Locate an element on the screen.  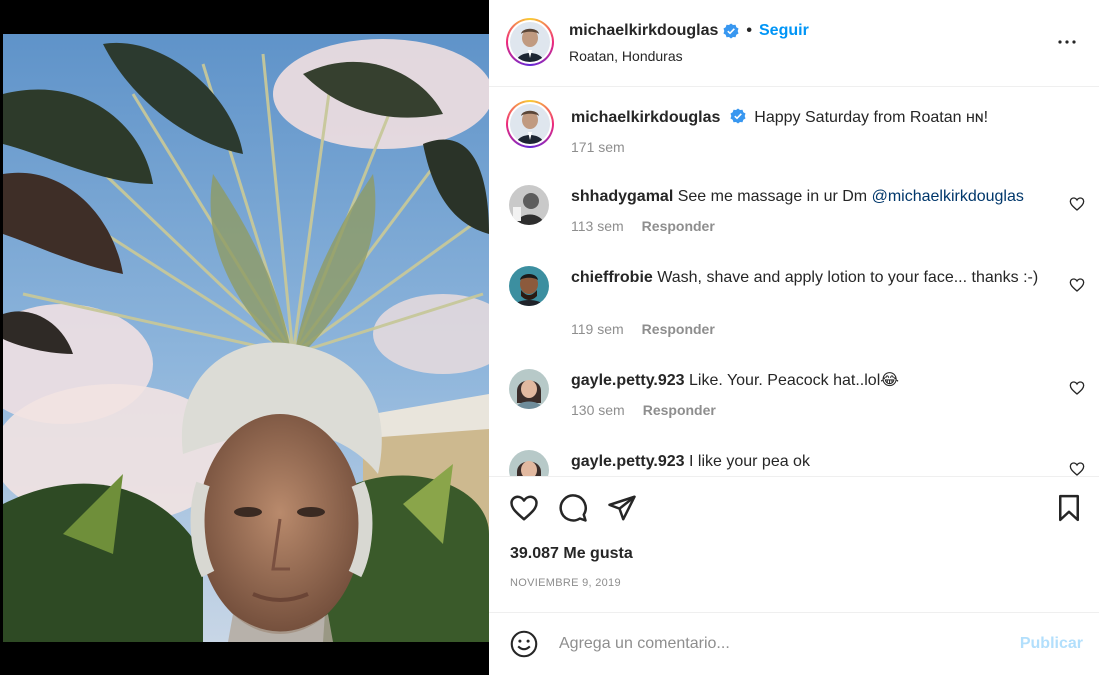
comment-time: 130 sem is located at coordinates (598, 410).